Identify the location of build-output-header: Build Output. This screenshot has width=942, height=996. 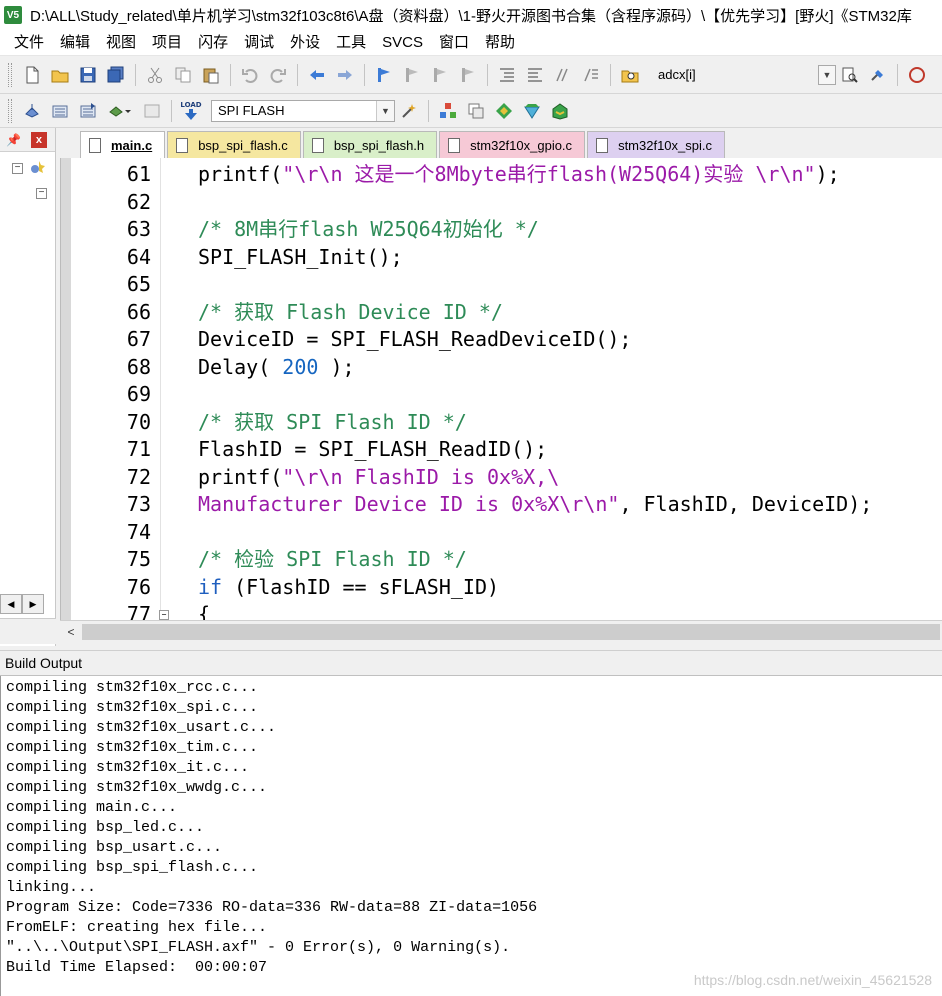
(471, 663).